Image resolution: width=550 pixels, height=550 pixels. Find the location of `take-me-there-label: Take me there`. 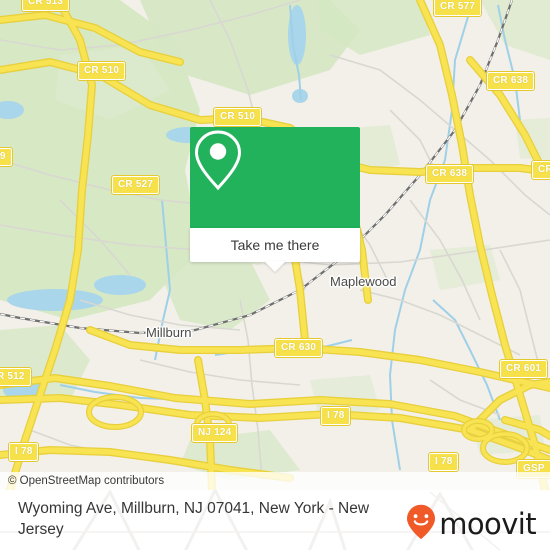

take-me-there-label: Take me there is located at coordinates (275, 245).